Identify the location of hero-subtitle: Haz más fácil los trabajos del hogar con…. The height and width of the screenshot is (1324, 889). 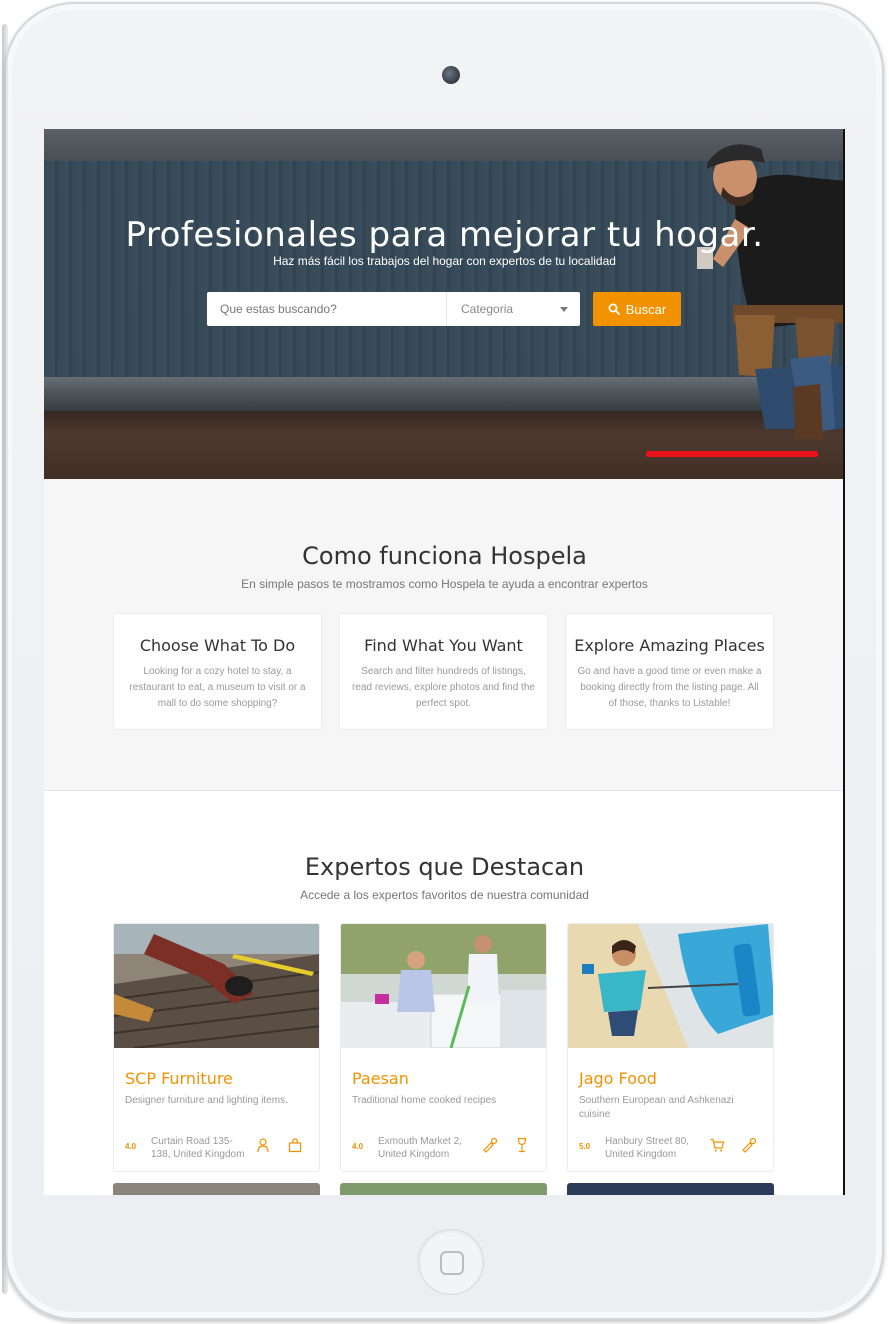
(444, 261).